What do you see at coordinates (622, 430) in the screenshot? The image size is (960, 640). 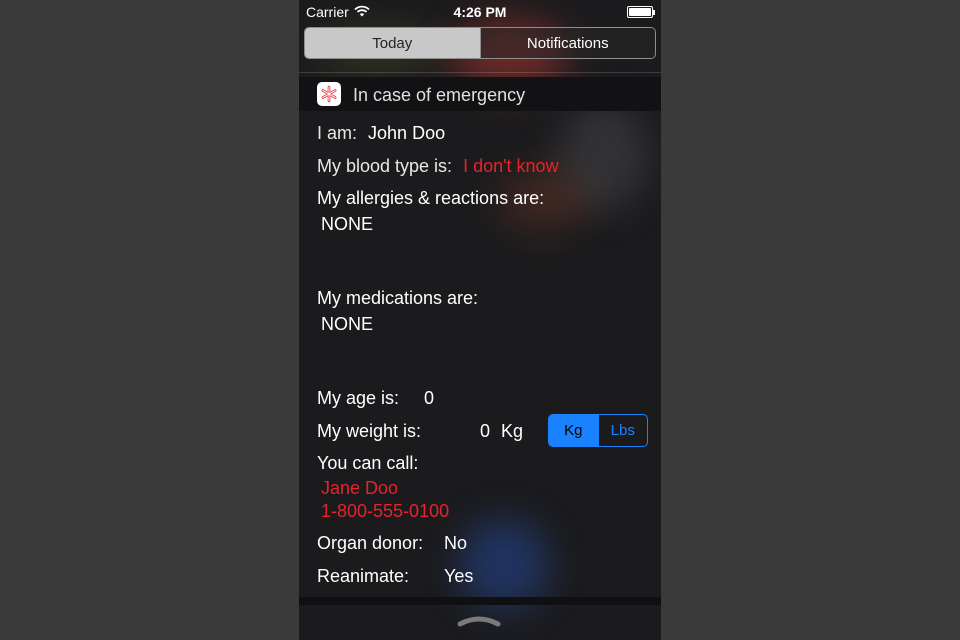 I see `lbs-option: Lbs` at bounding box center [622, 430].